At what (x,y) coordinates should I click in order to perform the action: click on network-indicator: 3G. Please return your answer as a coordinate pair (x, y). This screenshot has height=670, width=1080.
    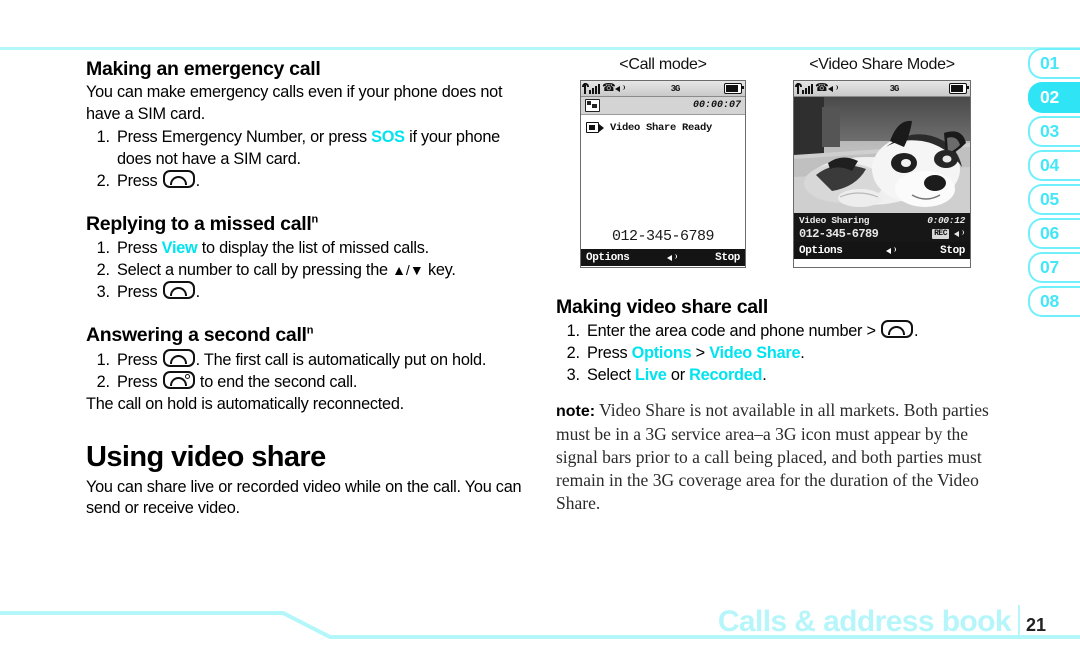
    Looking at the image, I should click on (894, 89).